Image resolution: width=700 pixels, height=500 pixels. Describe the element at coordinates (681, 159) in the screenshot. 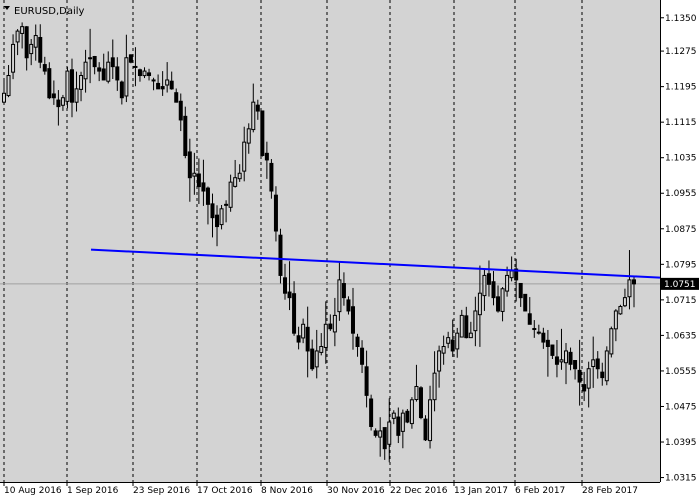

I see `y-tick-label: 1.1035` at that location.